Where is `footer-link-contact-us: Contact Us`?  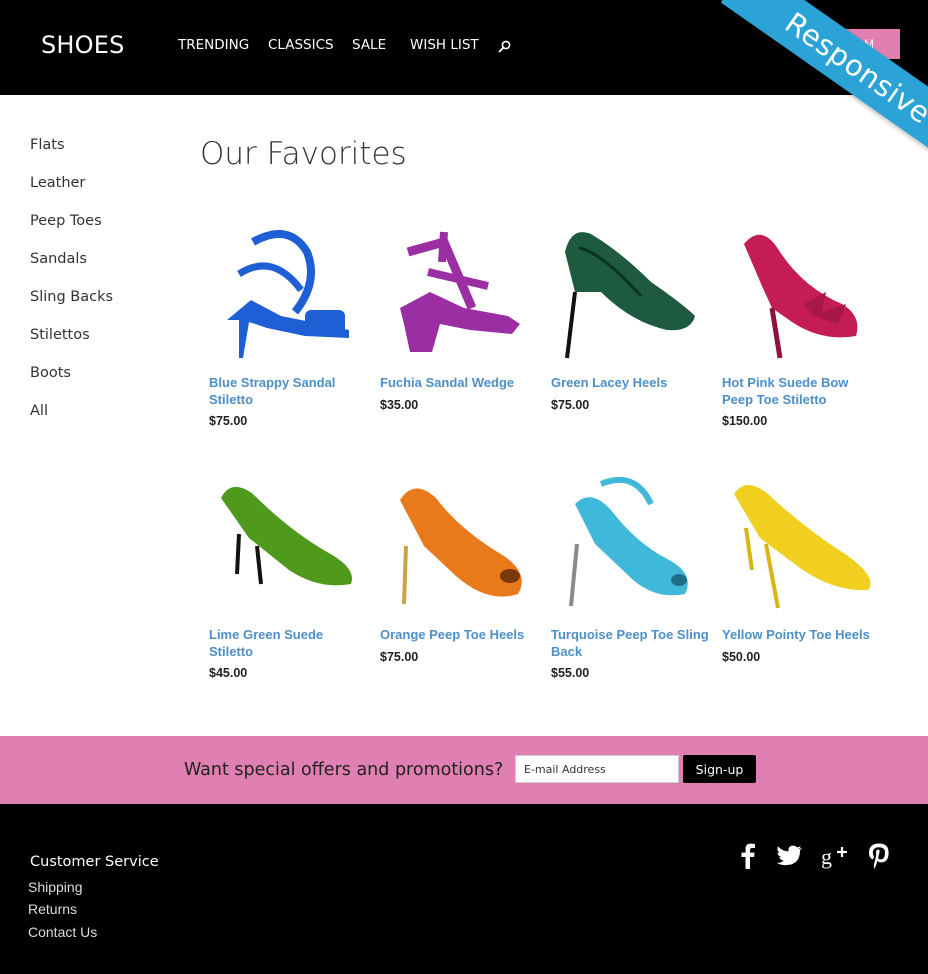
footer-link-contact-us: Contact Us is located at coordinates (62, 932).